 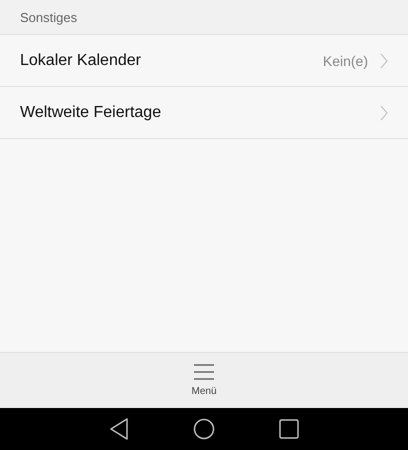 What do you see at coordinates (345, 60) in the screenshot?
I see `row-value: Kein(e)` at bounding box center [345, 60].